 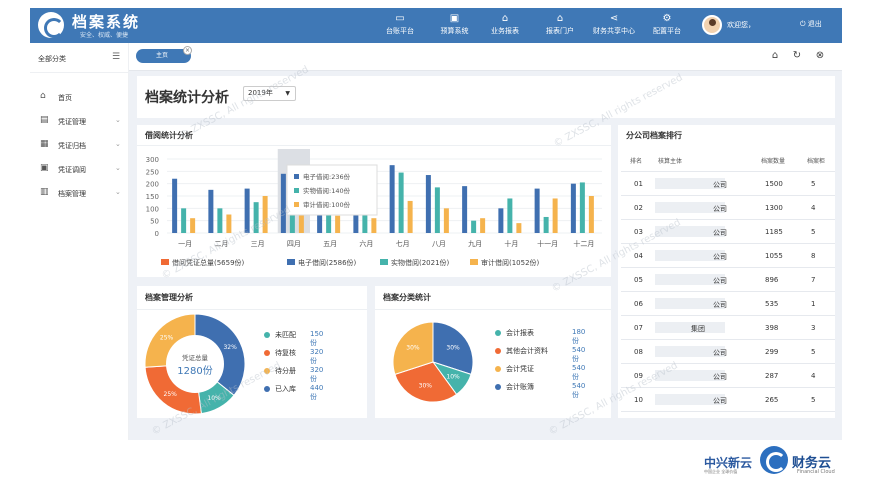 What do you see at coordinates (816, 472) in the screenshot?
I see `footer-tag-right: Financial Cloud` at bounding box center [816, 472].